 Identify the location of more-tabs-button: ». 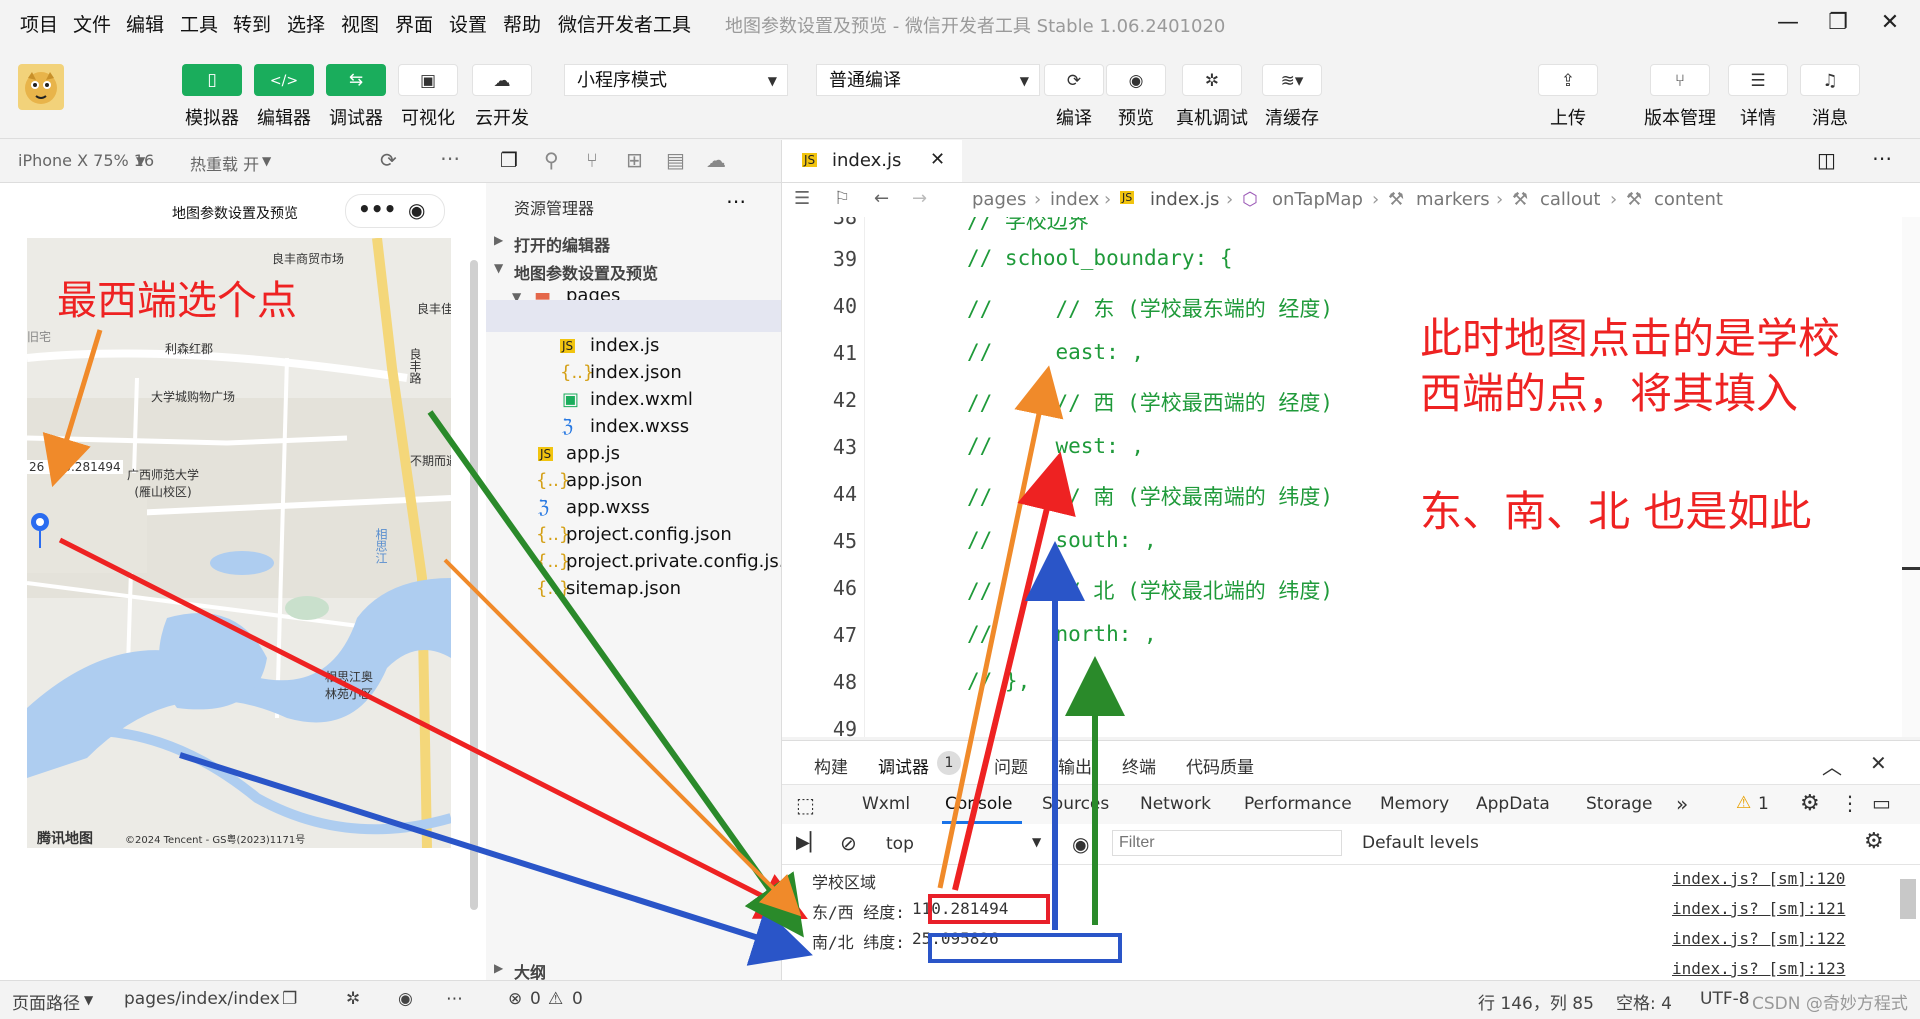
(1682, 804).